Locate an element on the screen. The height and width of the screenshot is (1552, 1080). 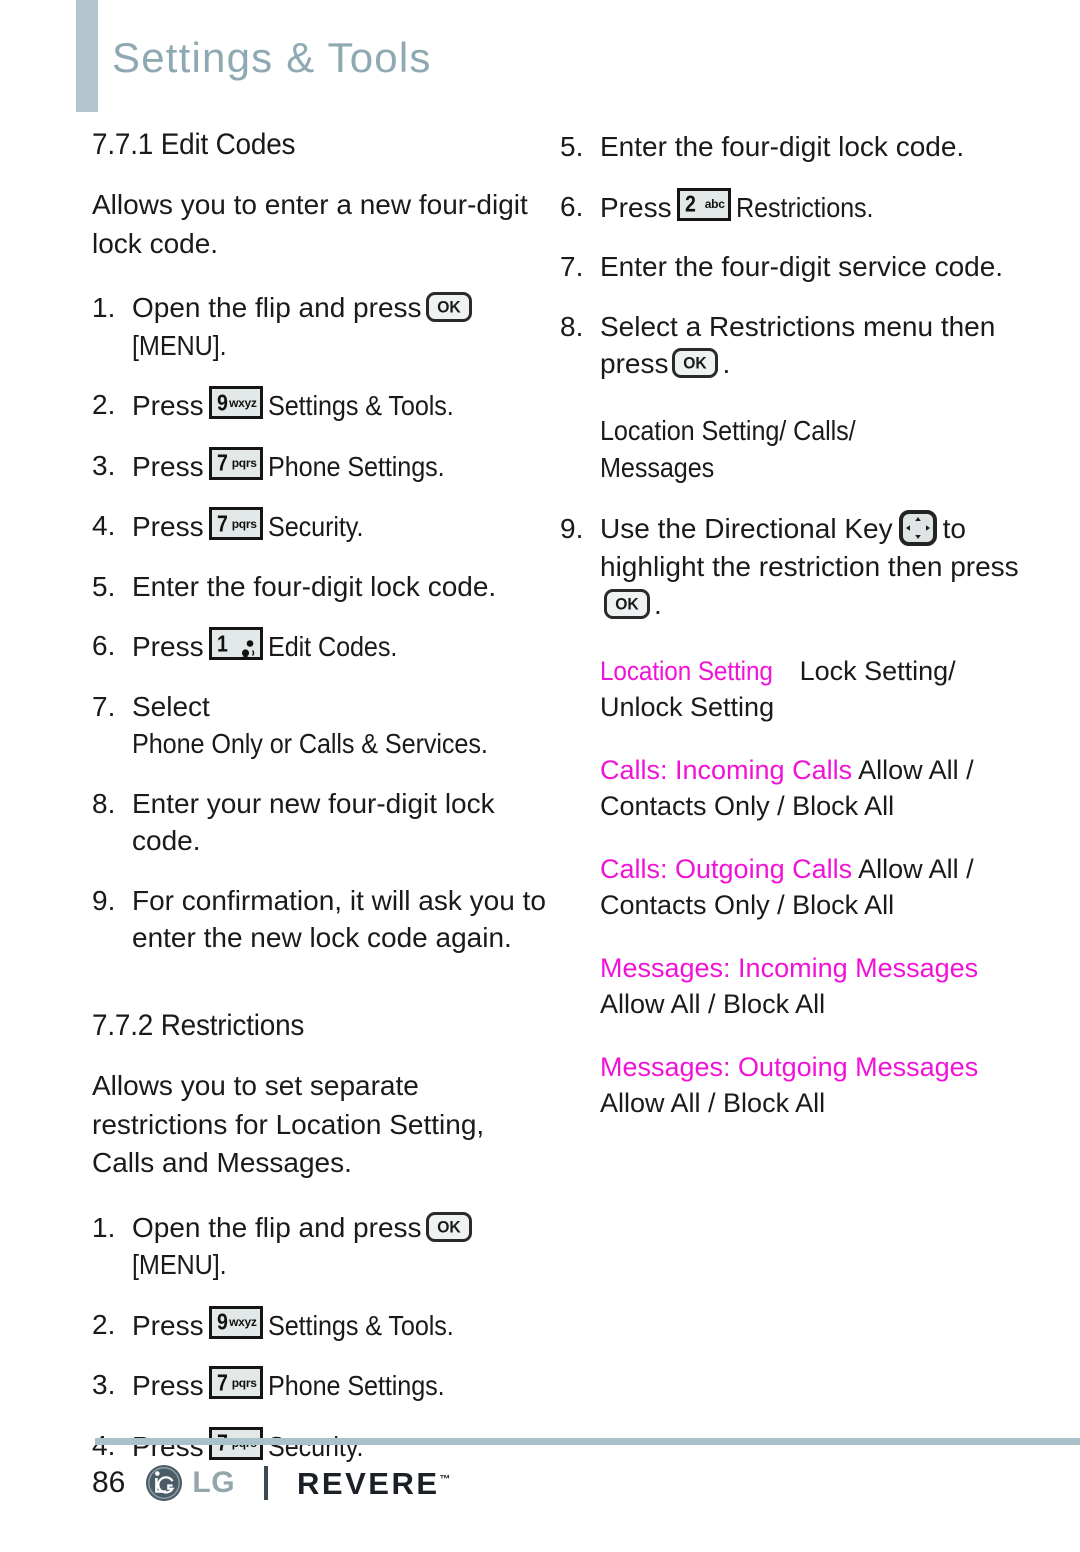
step-text-tail: . is located at coordinates (726, 364).